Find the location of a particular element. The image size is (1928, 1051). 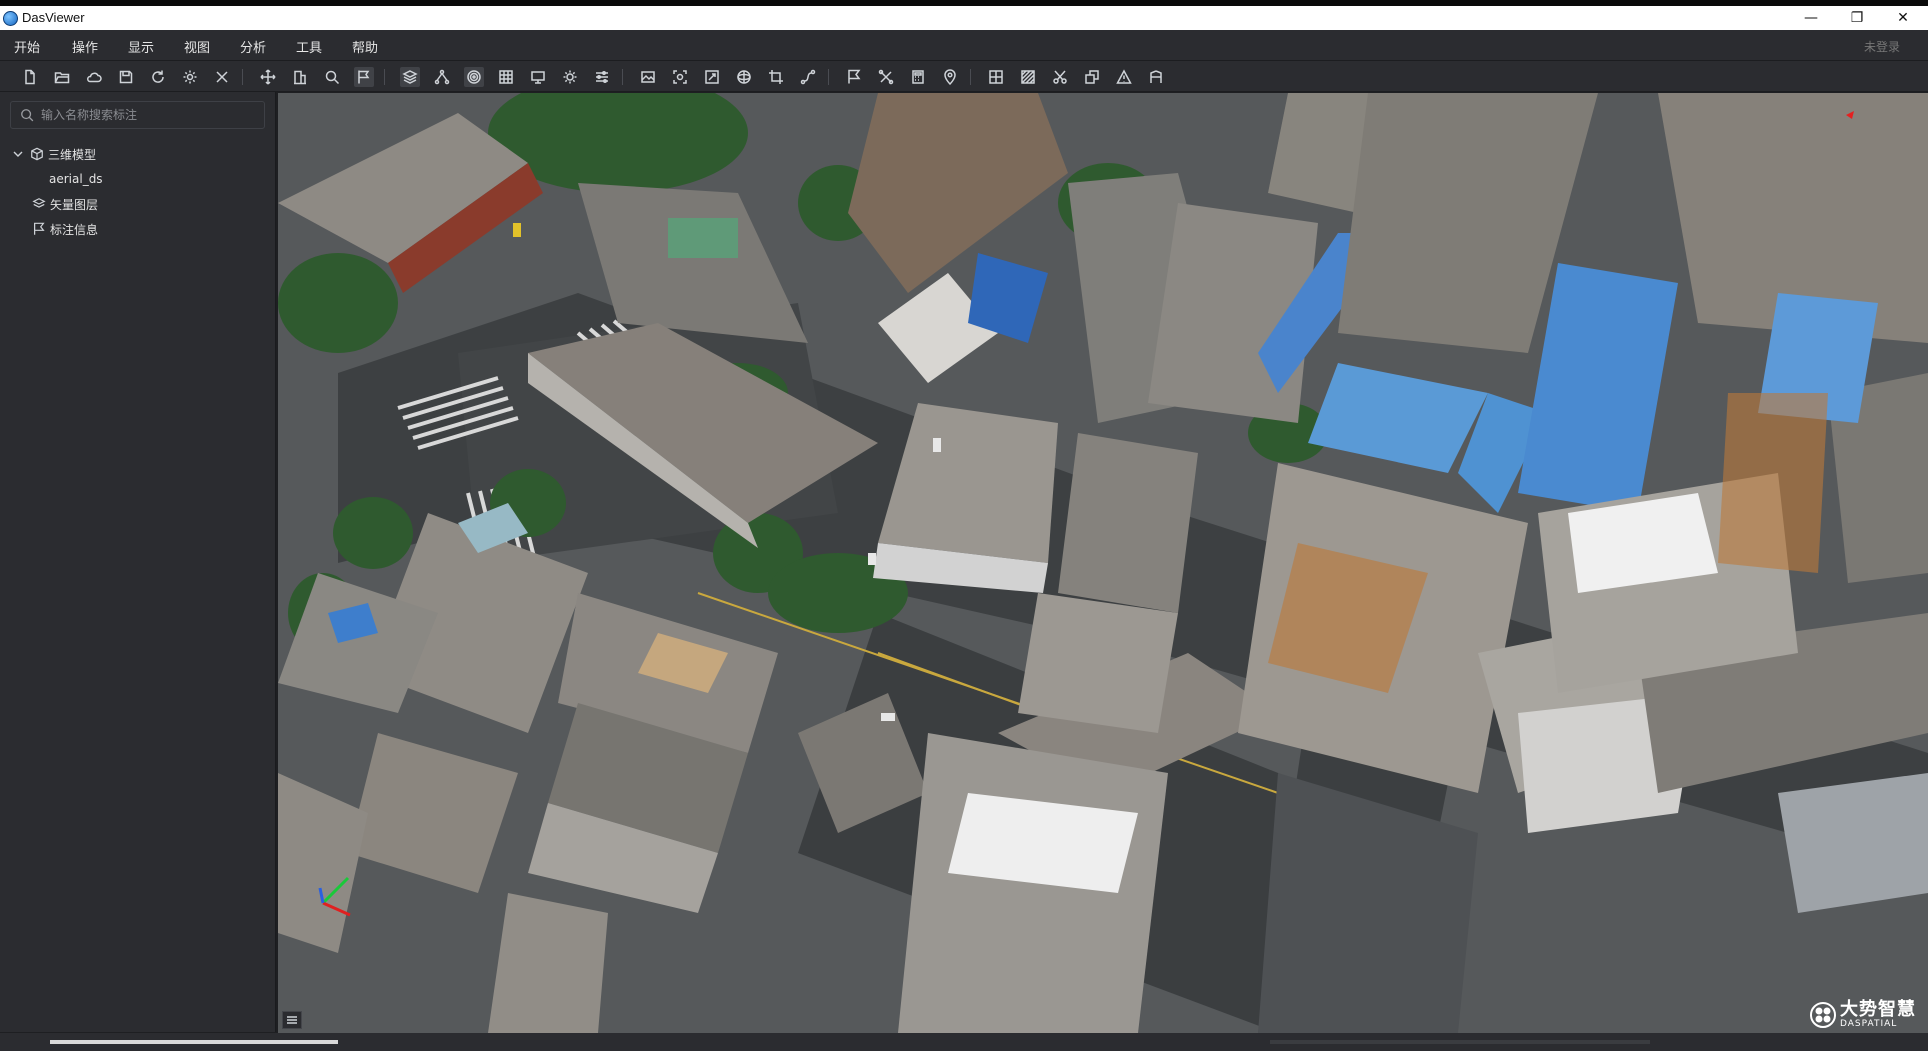

tree-node-aerial-ds: aerial_ds is located at coordinates (76, 179).